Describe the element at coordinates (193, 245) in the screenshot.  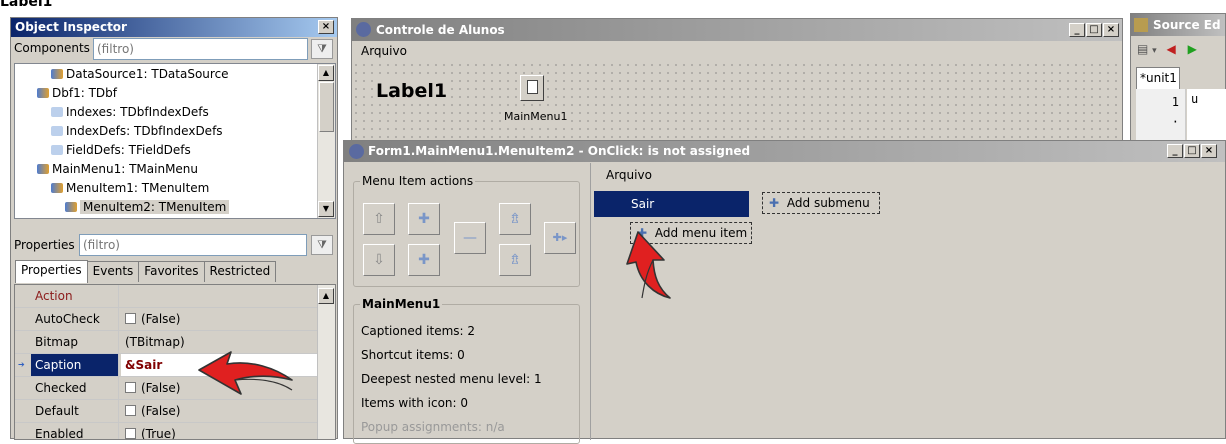
I see `properties-filter-input: (filtro)` at that location.